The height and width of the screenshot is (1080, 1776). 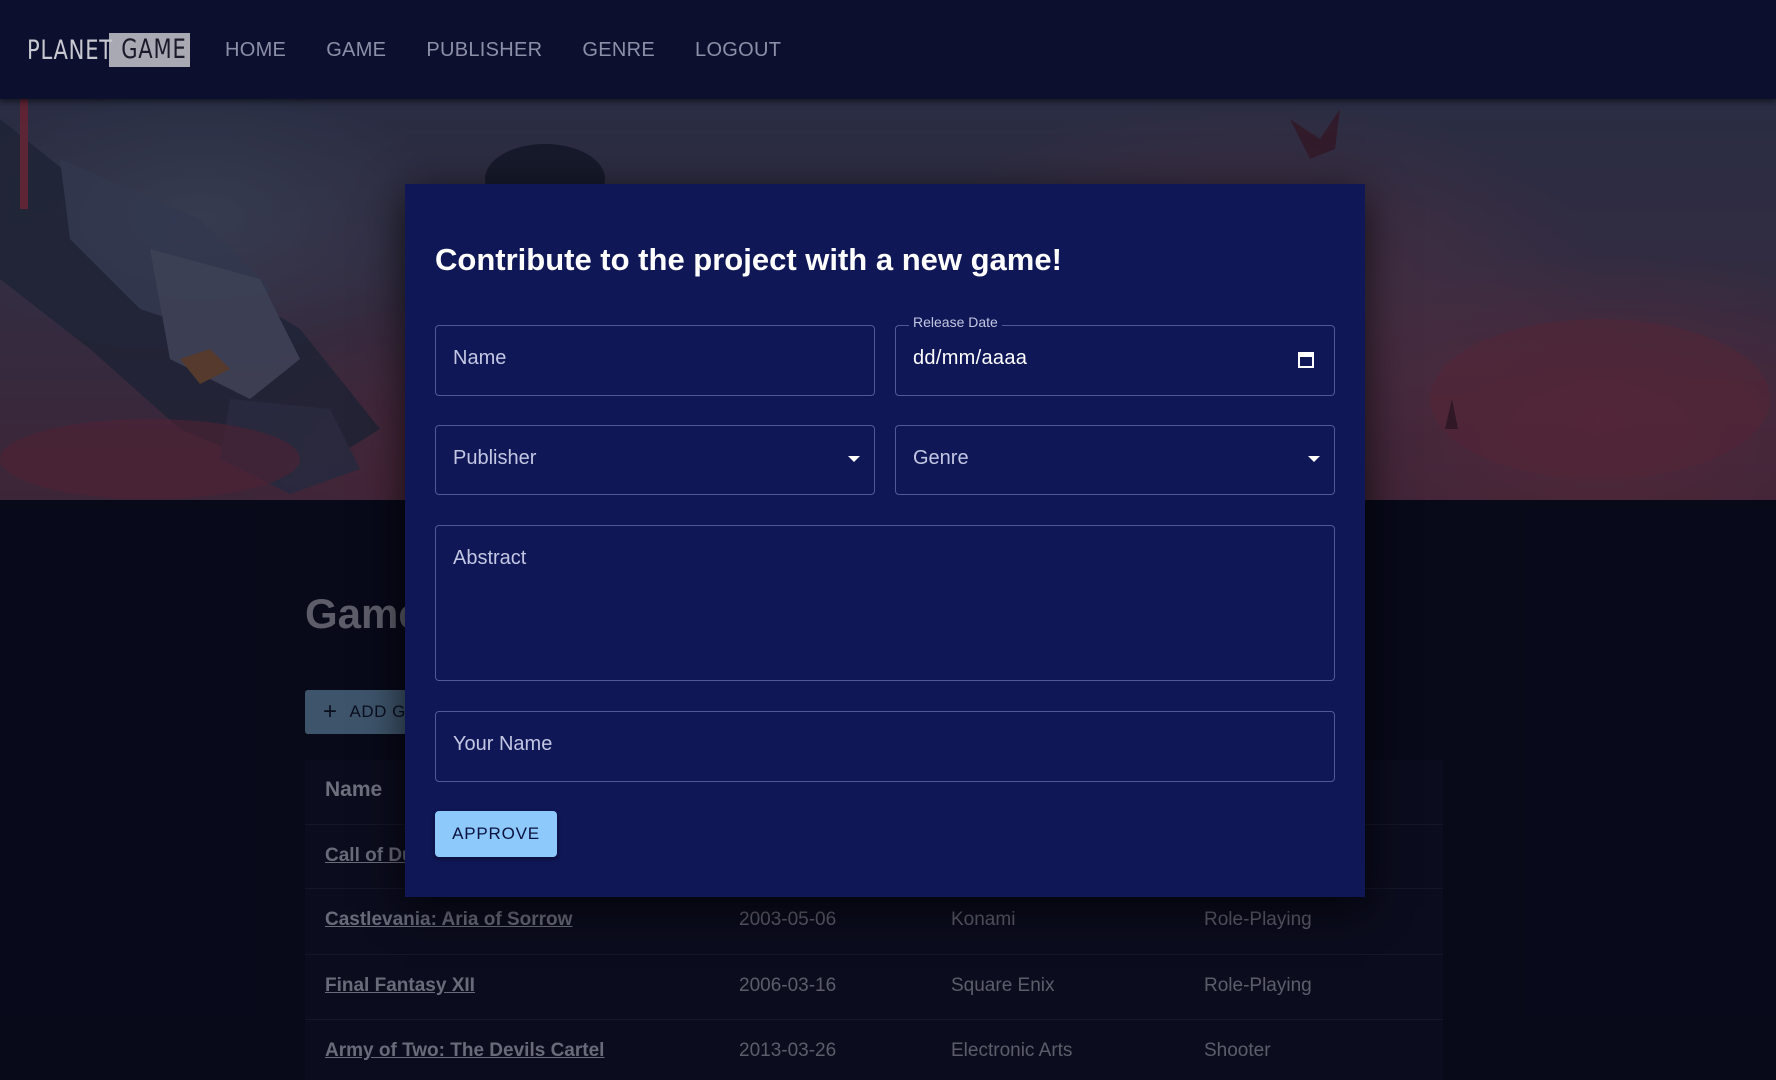 I want to click on release-date-value: dd/mm/aaaa, so click(x=970, y=358).